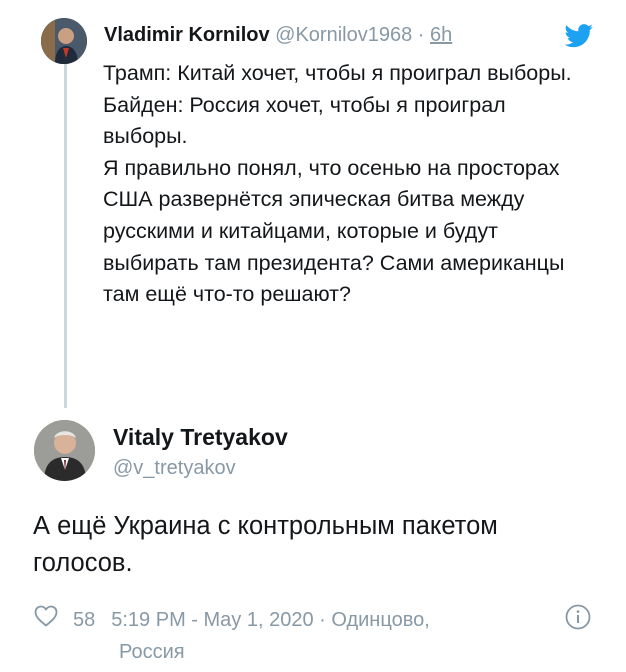 The image size is (626, 672). I want to click on original-author-avatar, so click(64, 41).